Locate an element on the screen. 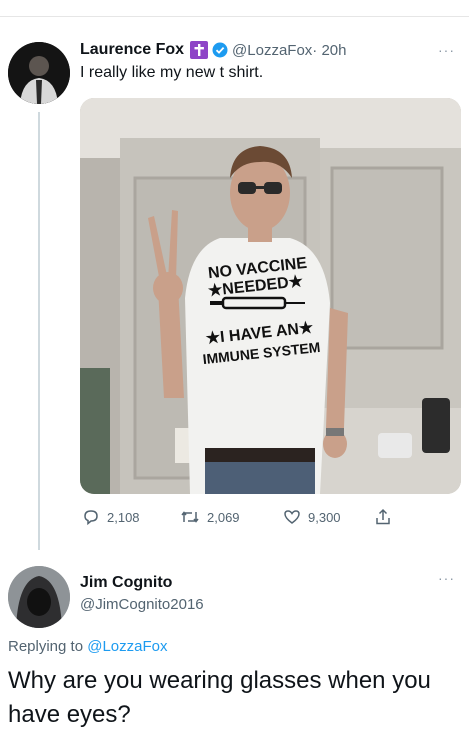 This screenshot has width=469, height=750. mention-link: @LozzaFox is located at coordinates (127, 646).